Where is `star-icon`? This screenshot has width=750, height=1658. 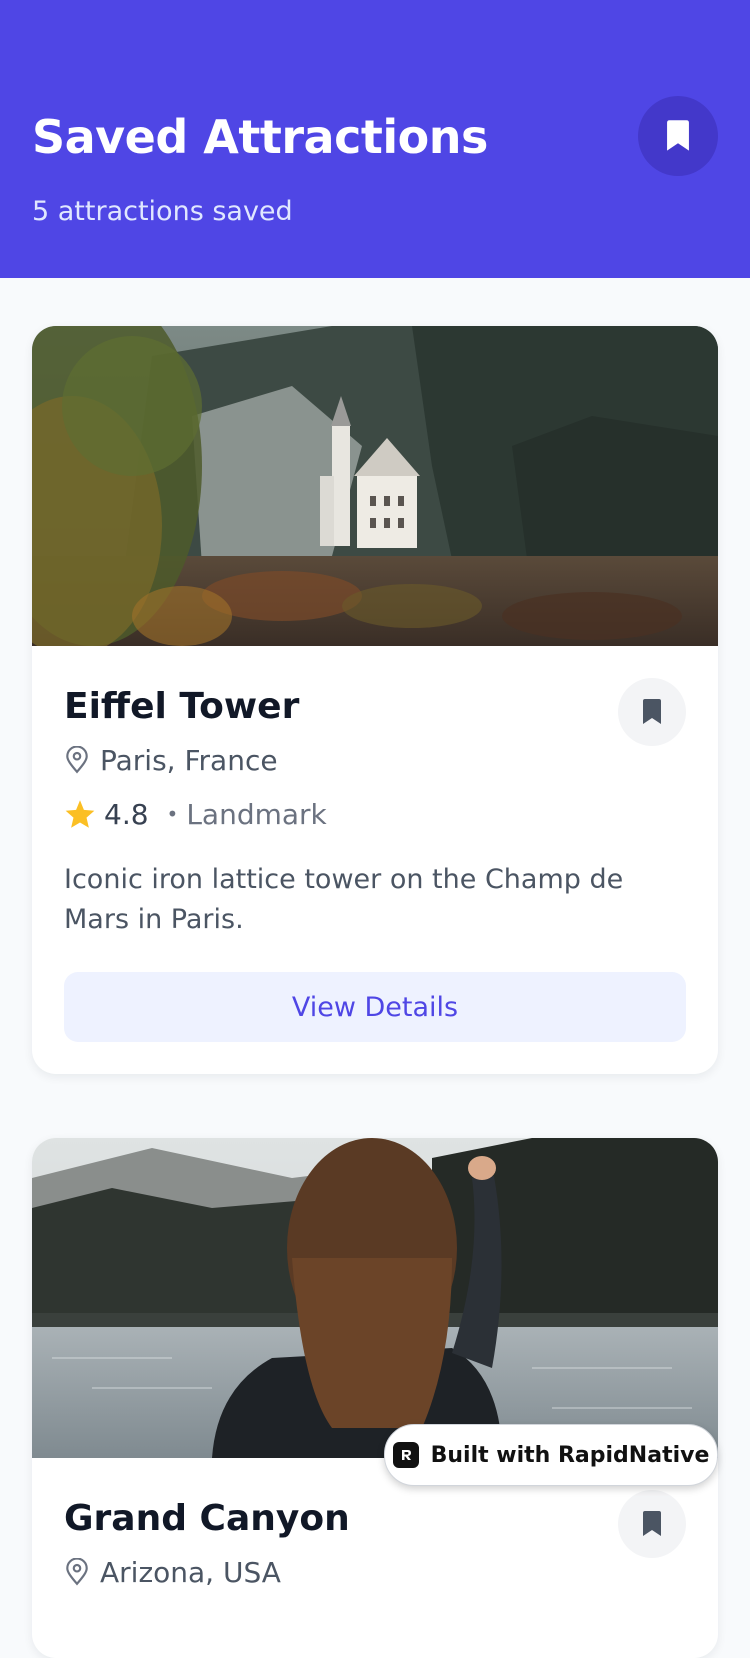 star-icon is located at coordinates (80, 814).